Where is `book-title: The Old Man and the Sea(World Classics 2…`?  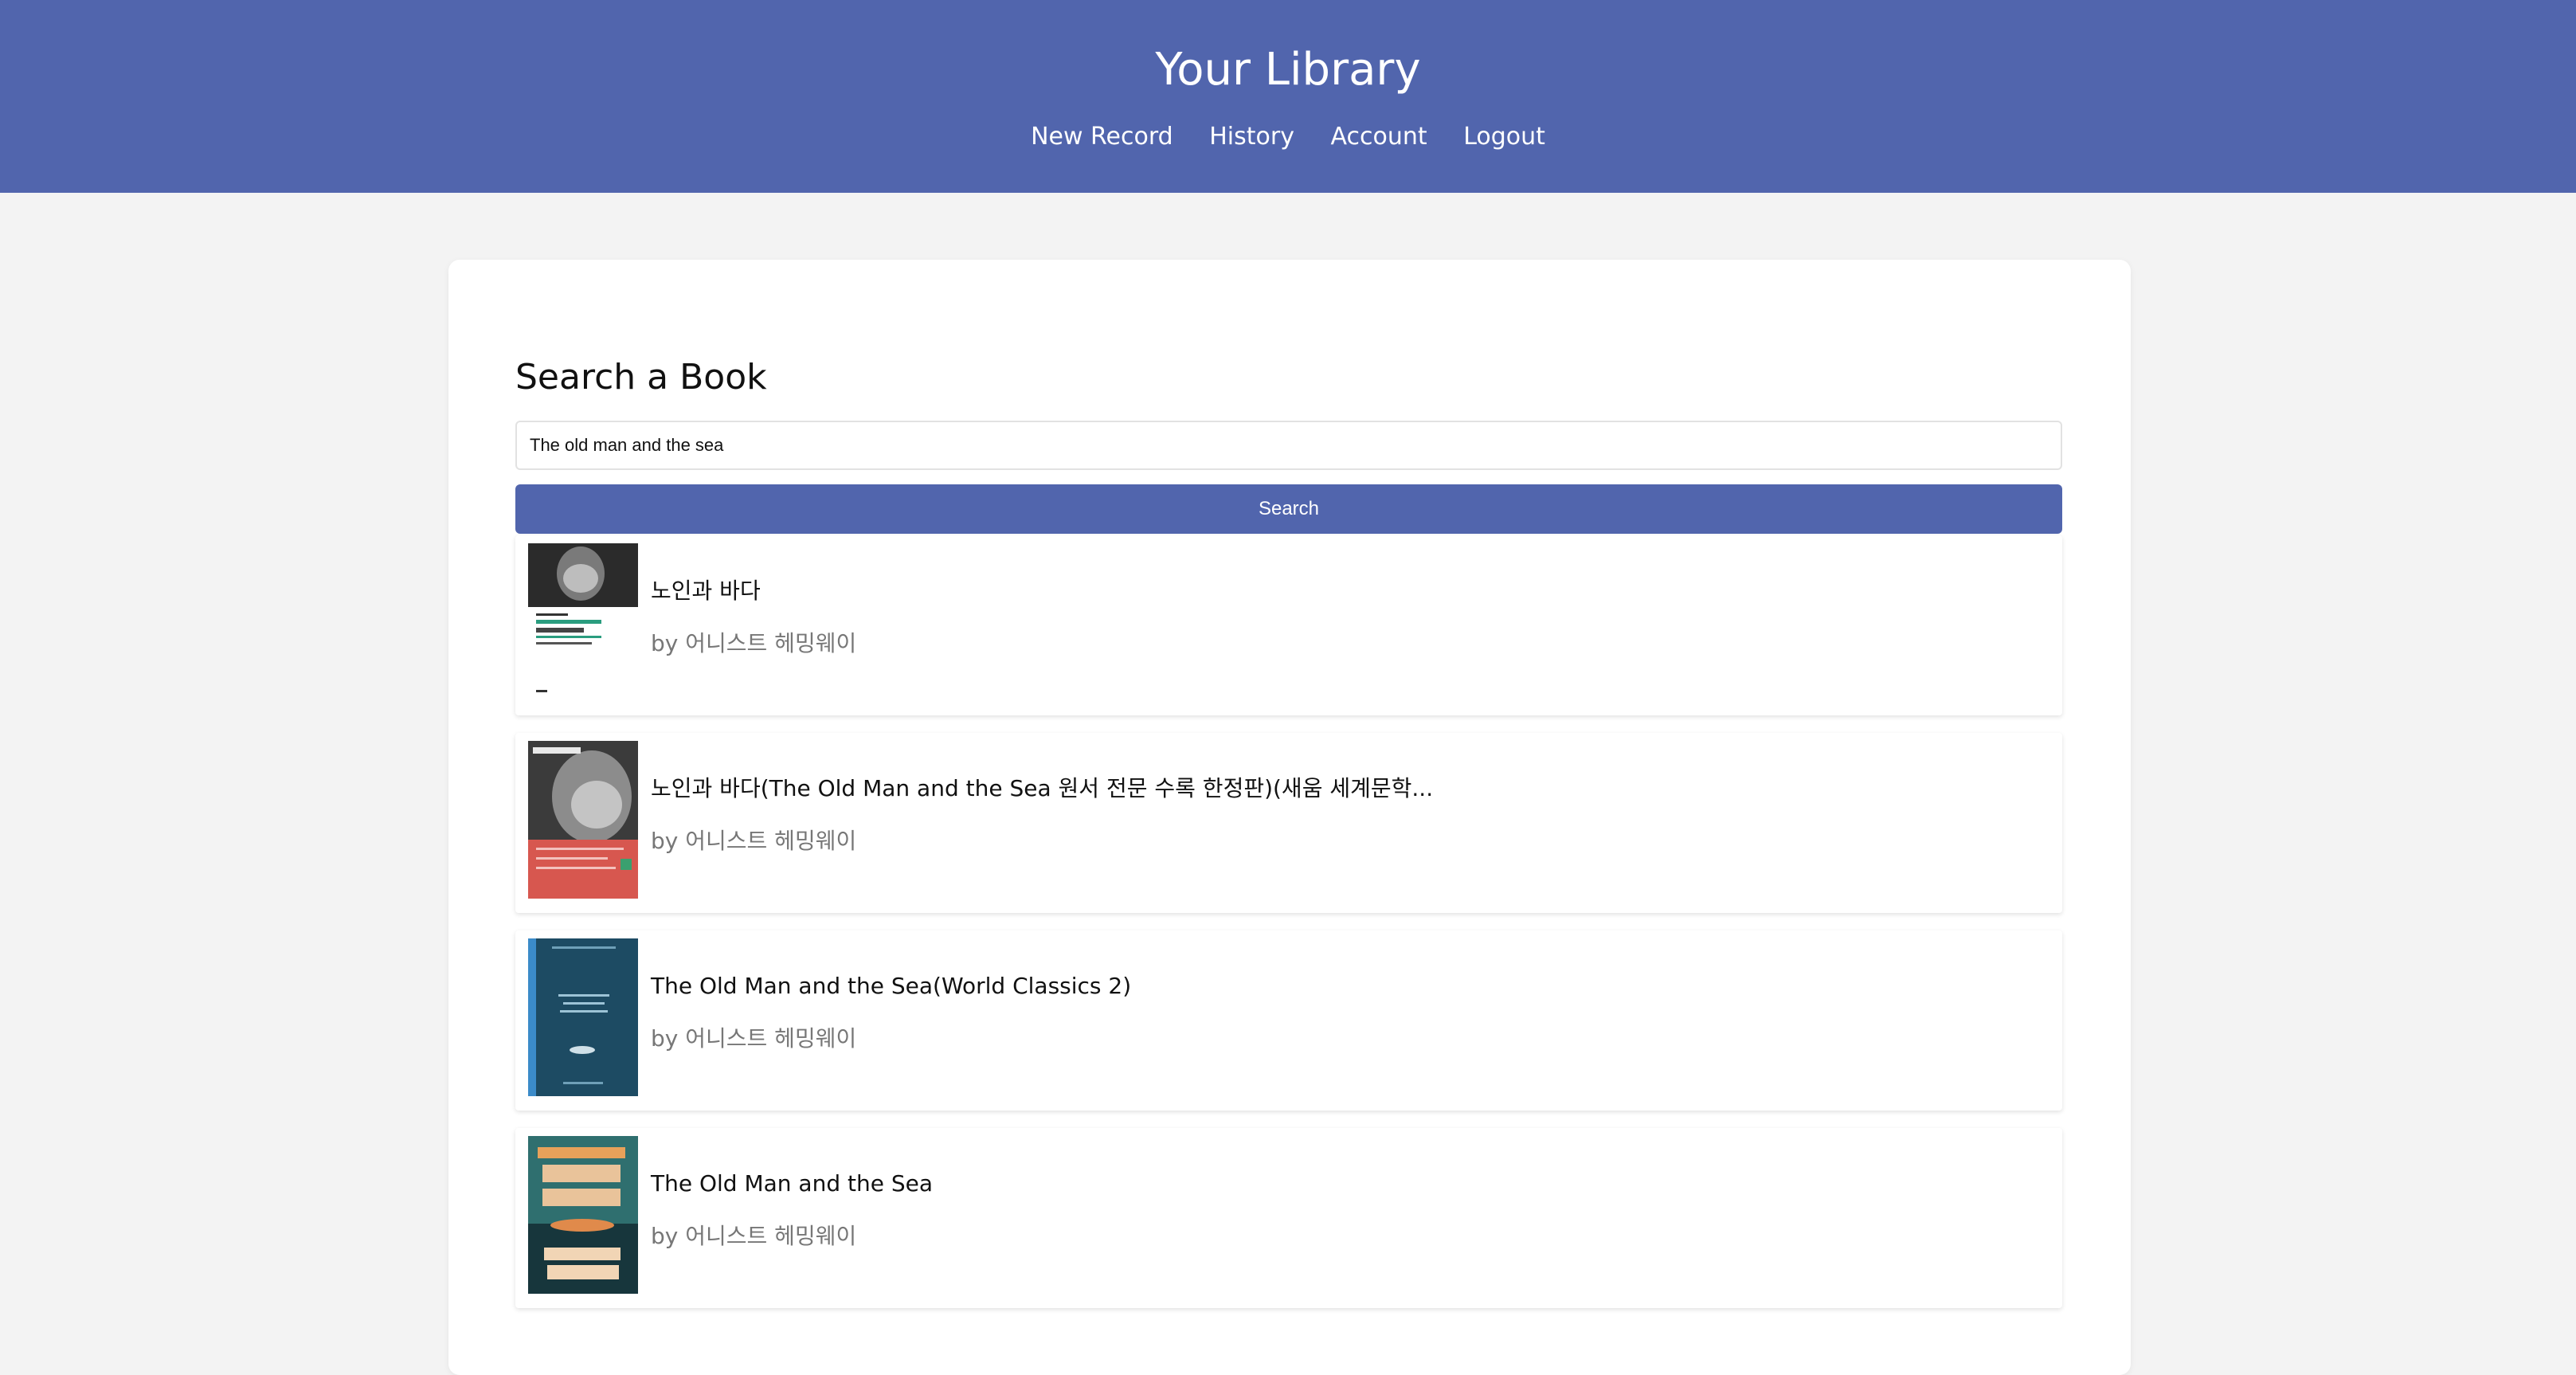 book-title: The Old Man and the Sea(World Classics 2… is located at coordinates (891, 986).